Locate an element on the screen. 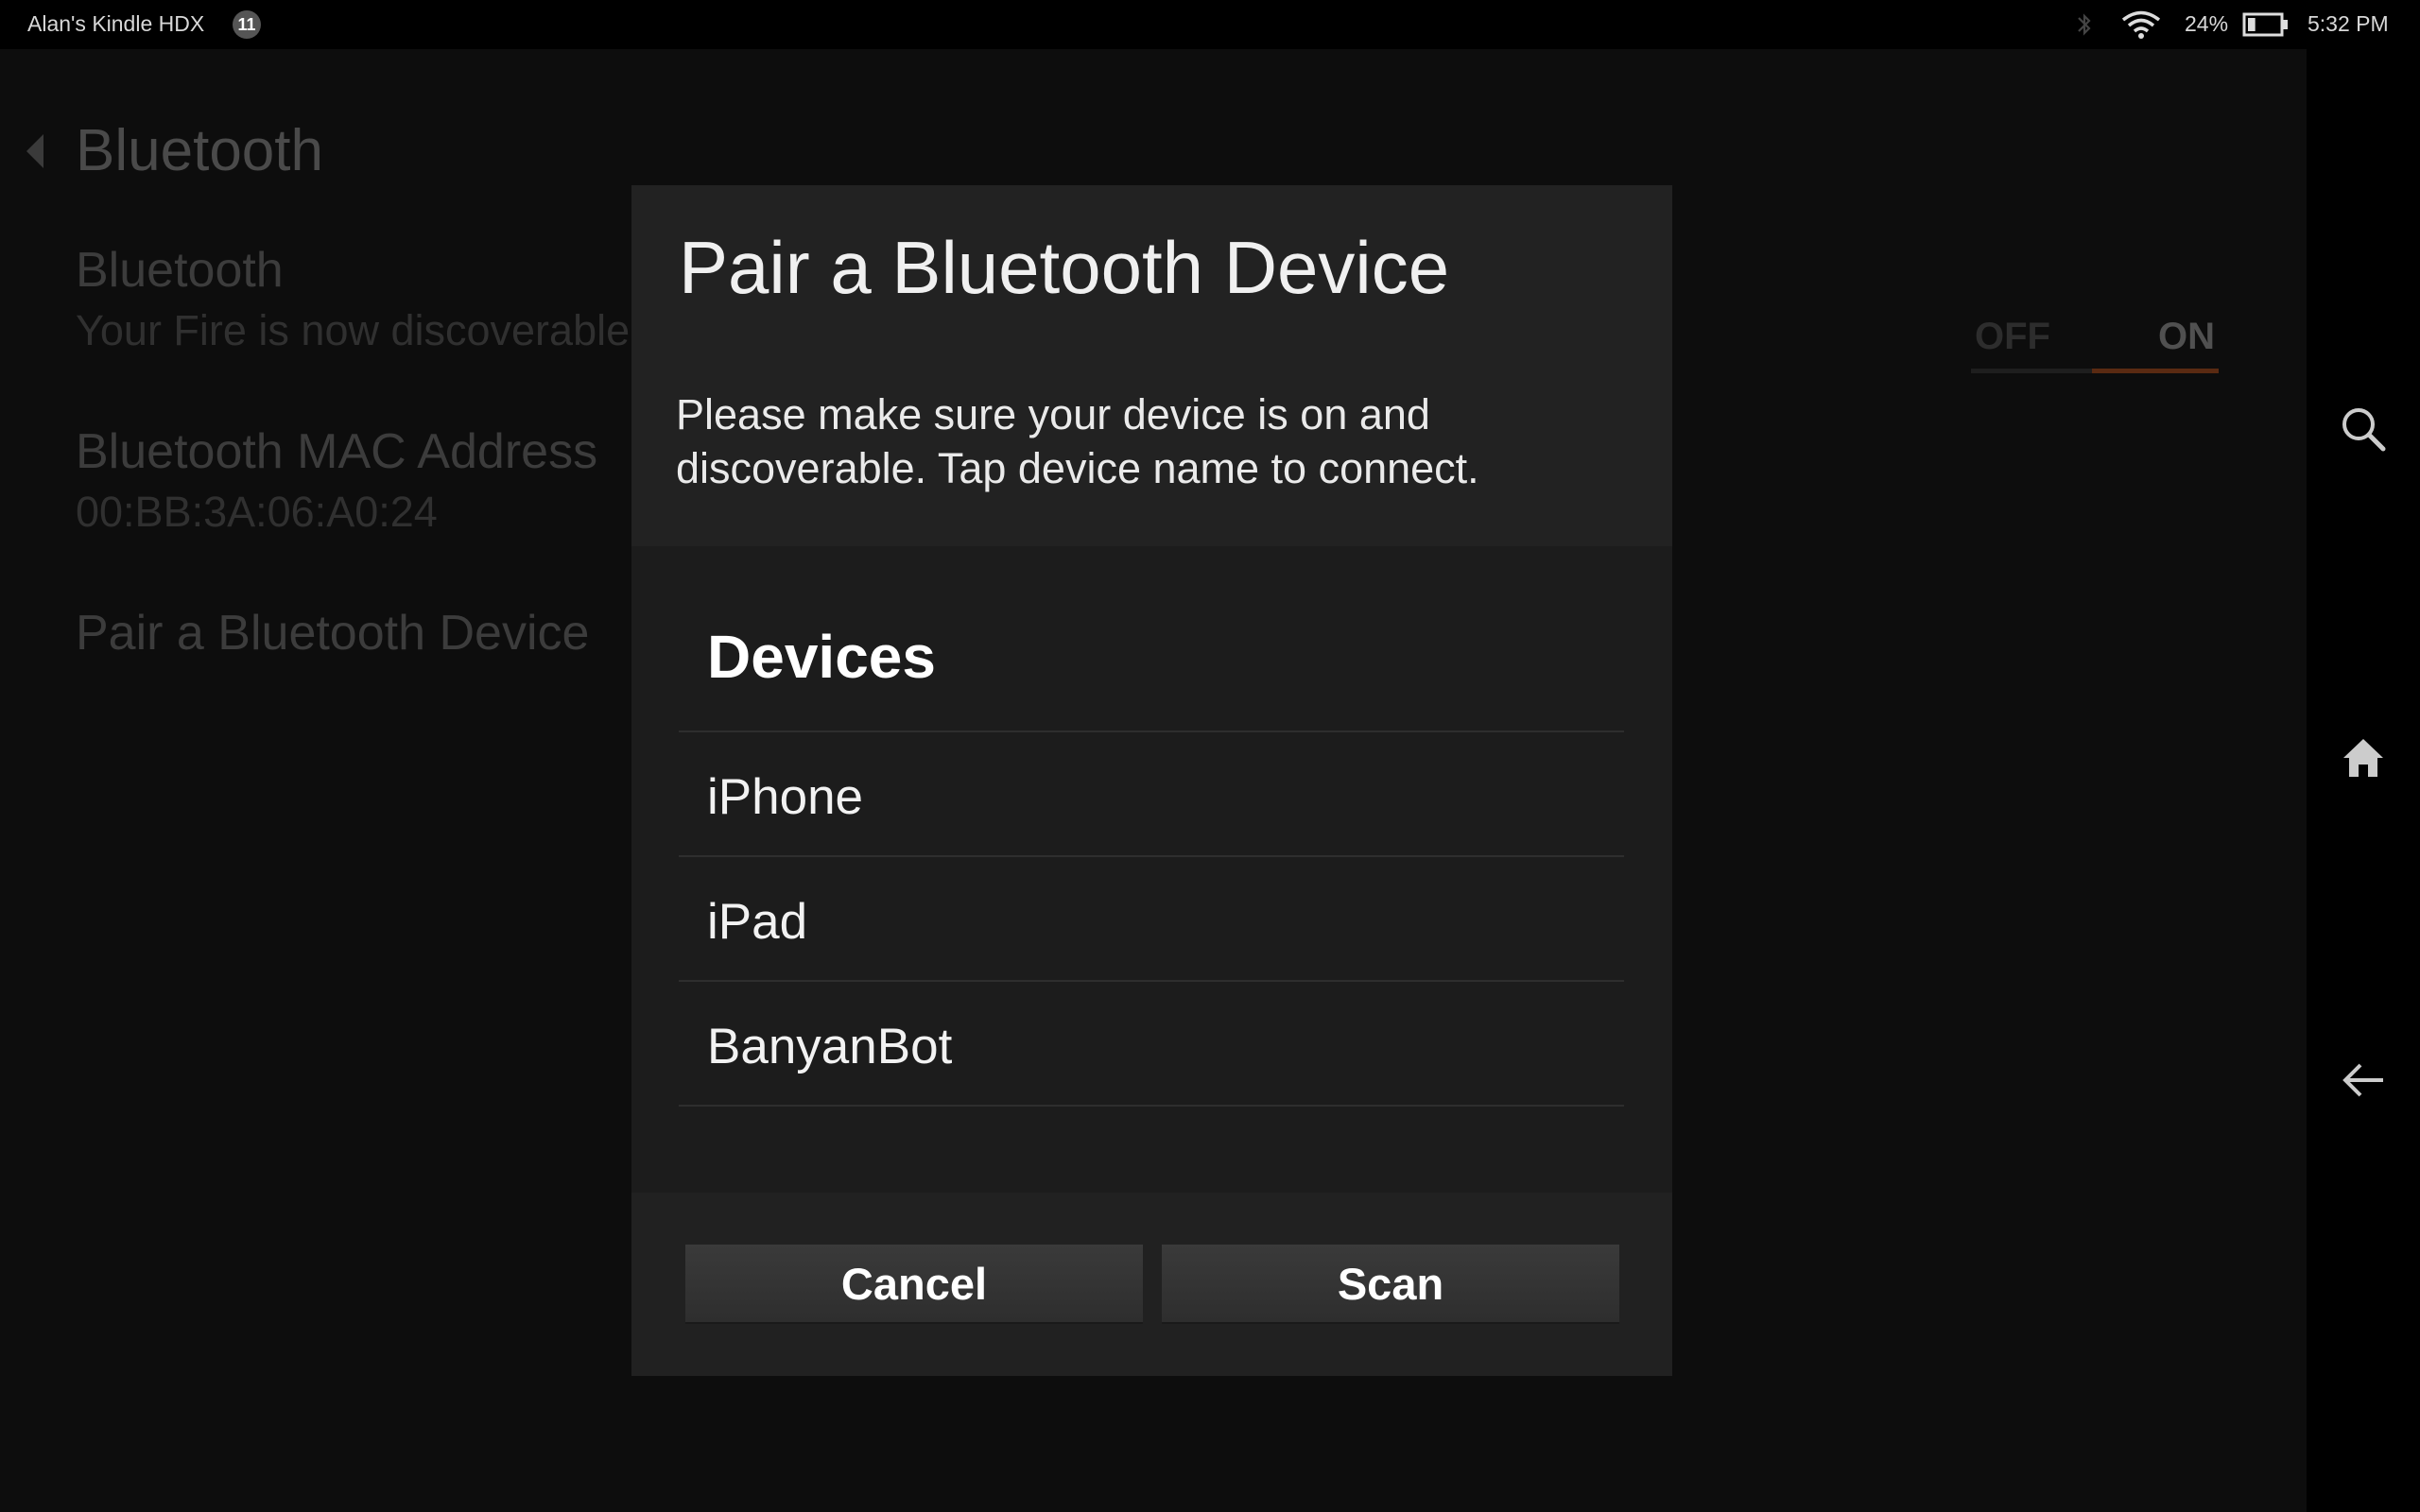 This screenshot has height=1512, width=2420. scan-button: Scan is located at coordinates (1390, 1284).